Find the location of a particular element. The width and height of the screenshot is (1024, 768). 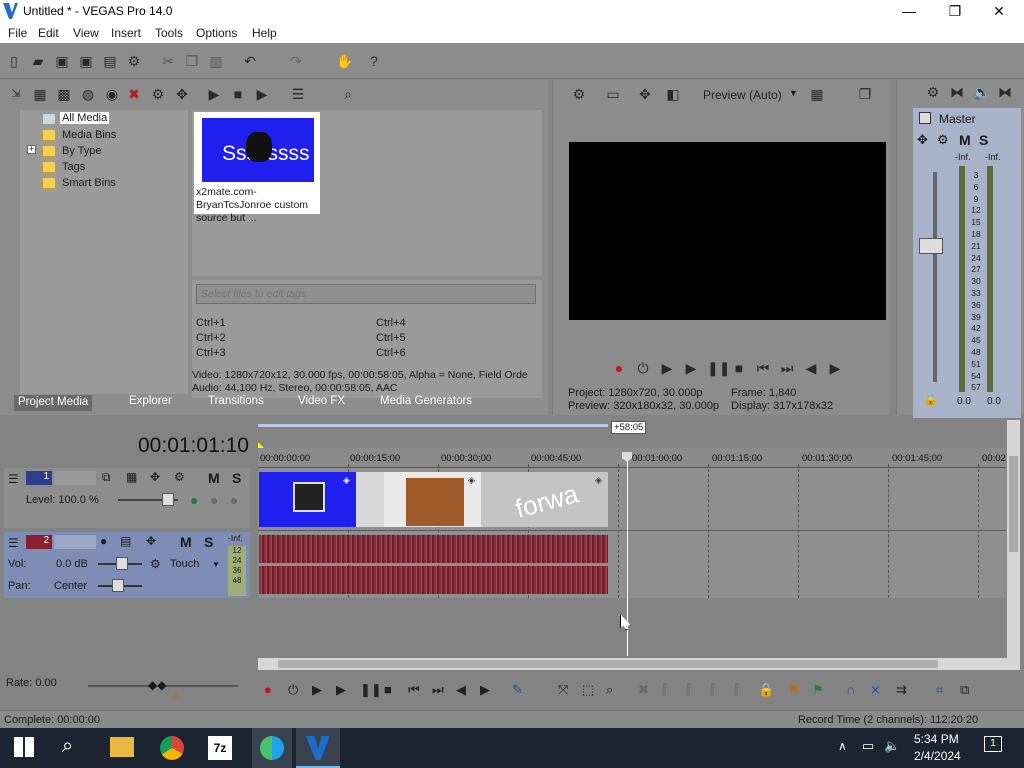

search-icon: ⌕ is located at coordinates (348, 94).